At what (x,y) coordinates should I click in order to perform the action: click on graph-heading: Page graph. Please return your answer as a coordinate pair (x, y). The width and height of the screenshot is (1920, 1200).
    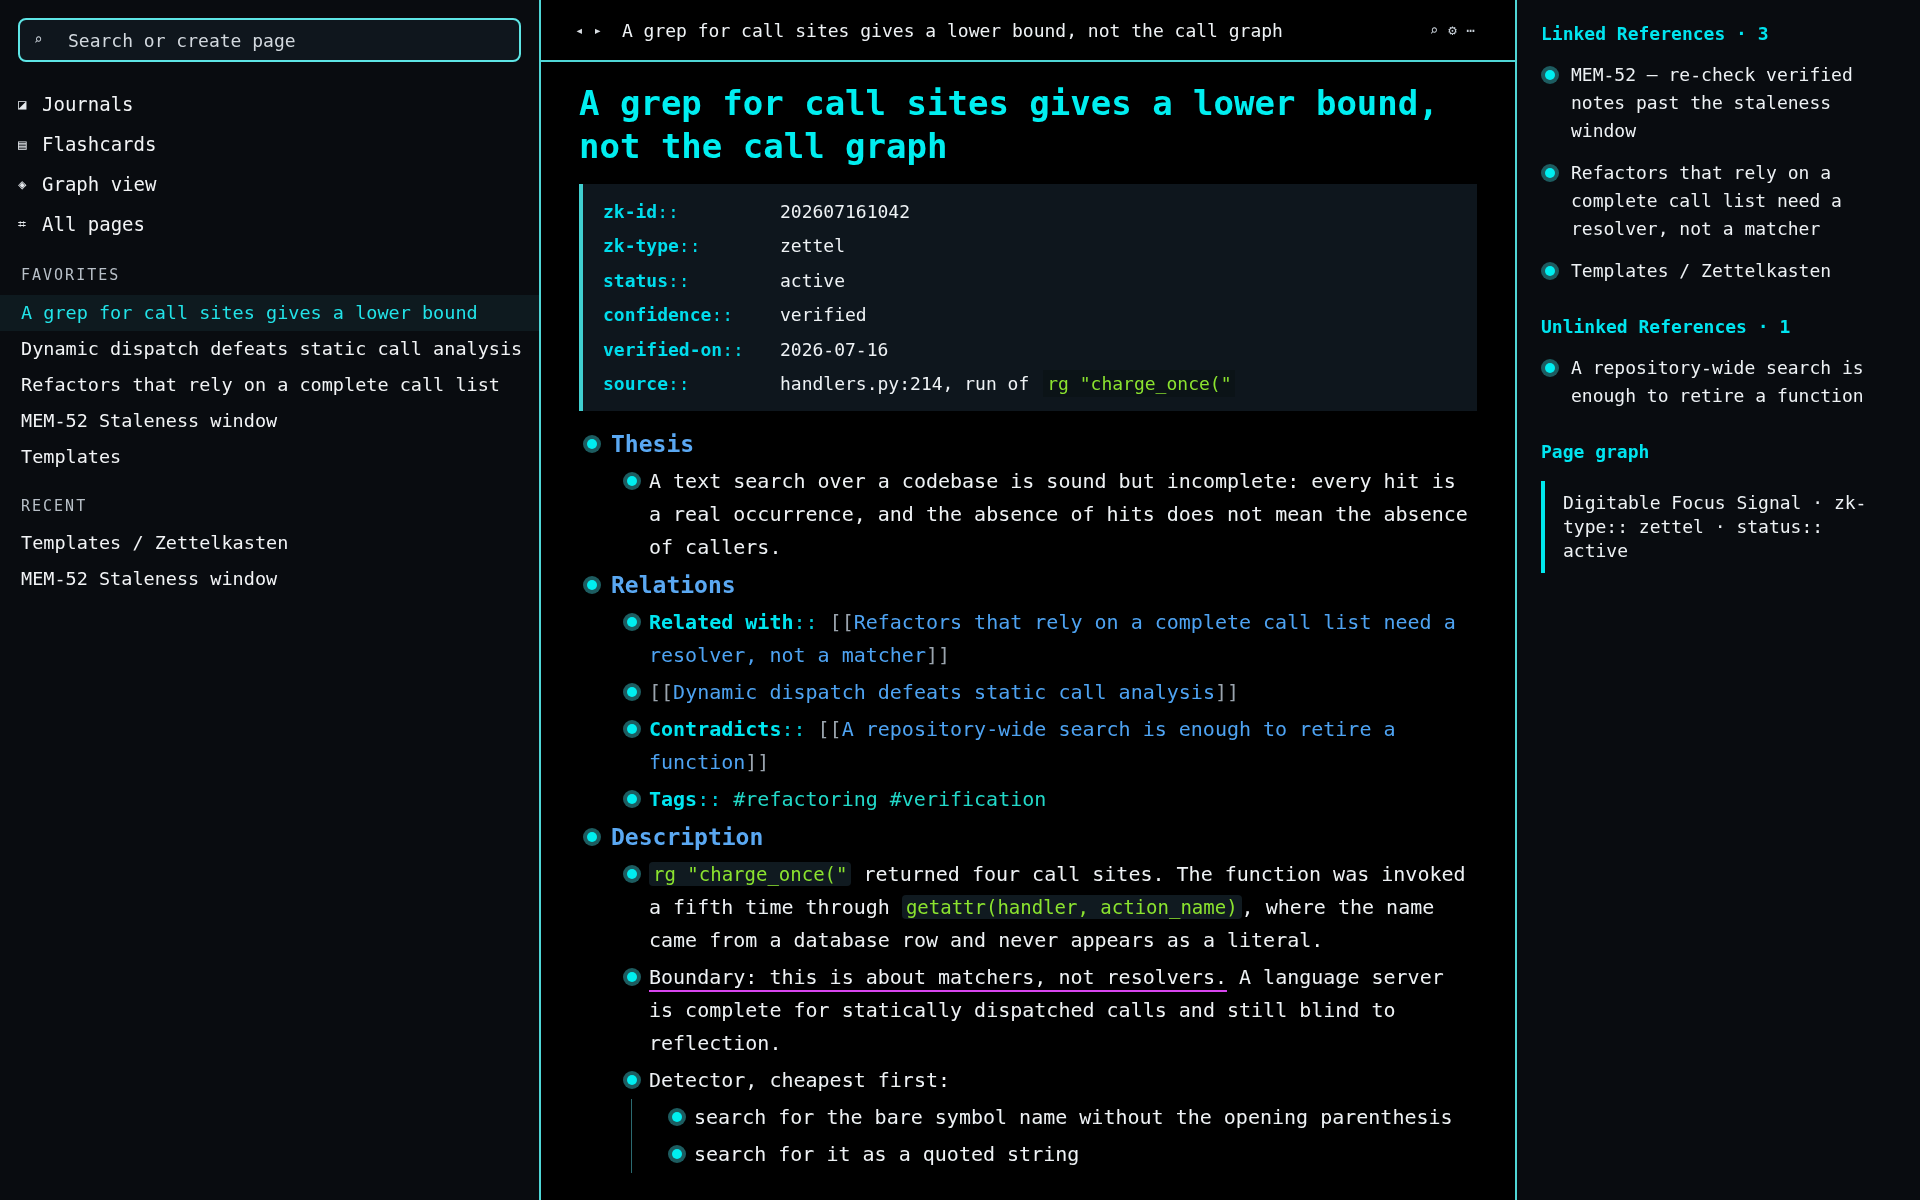
    Looking at the image, I should click on (1596, 452).